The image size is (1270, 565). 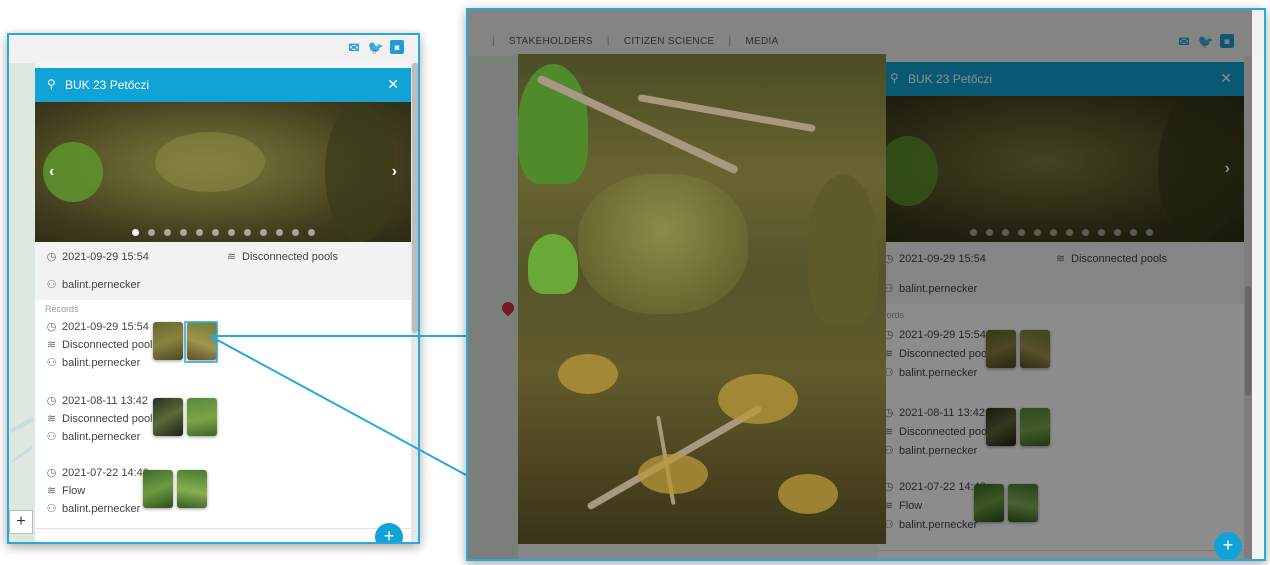 What do you see at coordinates (201, 342) in the screenshot?
I see `callout-highlight` at bounding box center [201, 342].